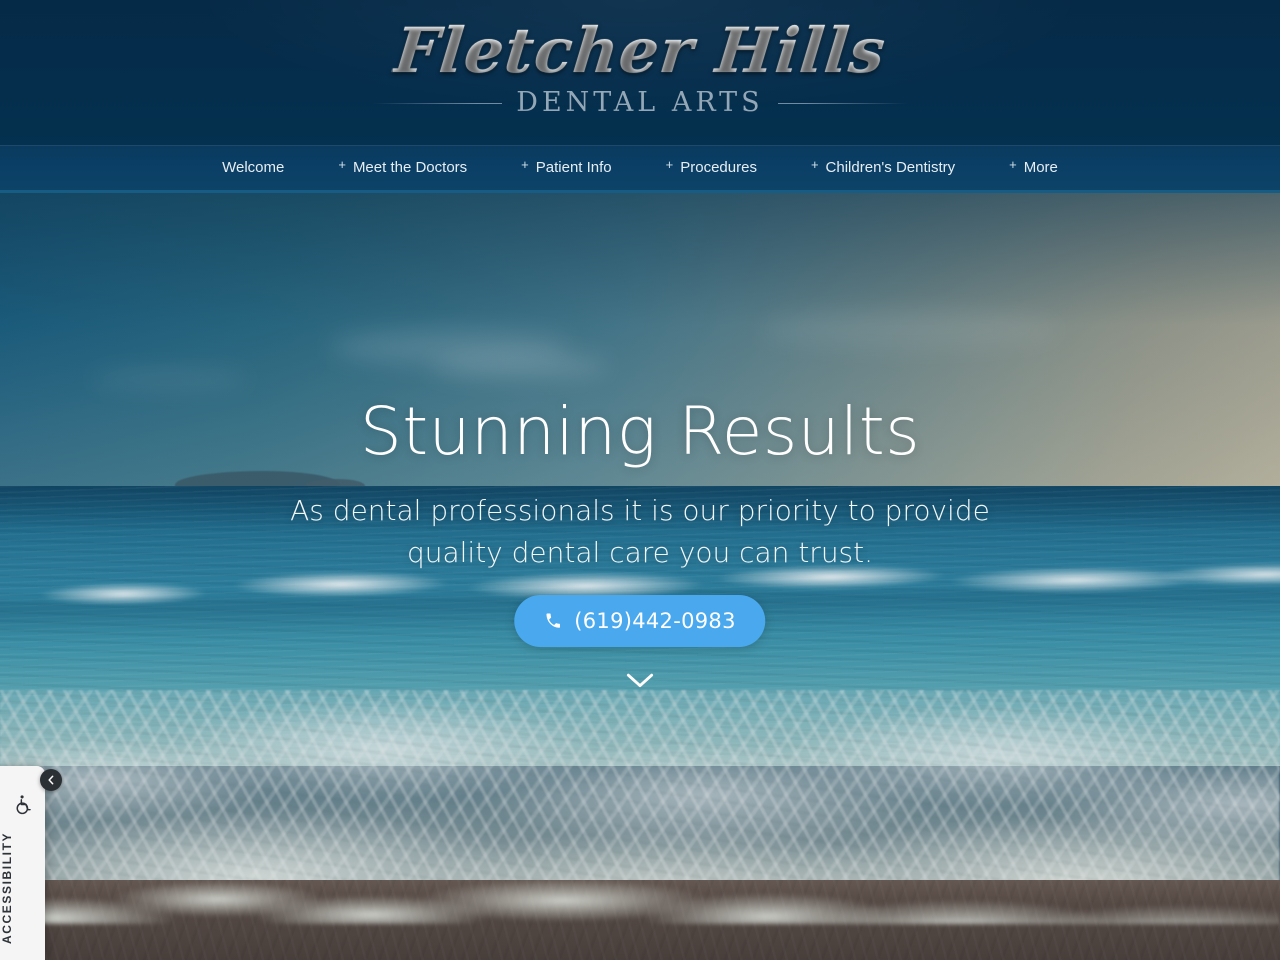  I want to click on logo-subtitle-text: Dental Arts, so click(640, 102).